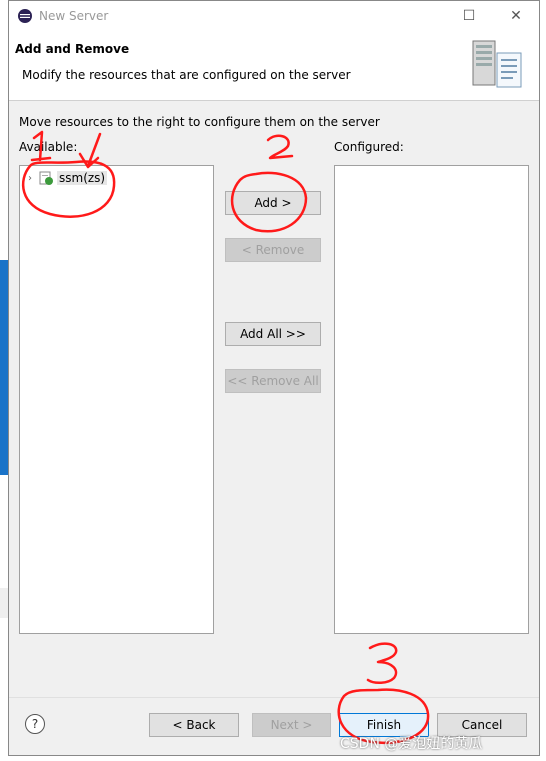 This screenshot has height=761, width=546. What do you see at coordinates (274, 697) in the screenshot?
I see `footer-separator` at bounding box center [274, 697].